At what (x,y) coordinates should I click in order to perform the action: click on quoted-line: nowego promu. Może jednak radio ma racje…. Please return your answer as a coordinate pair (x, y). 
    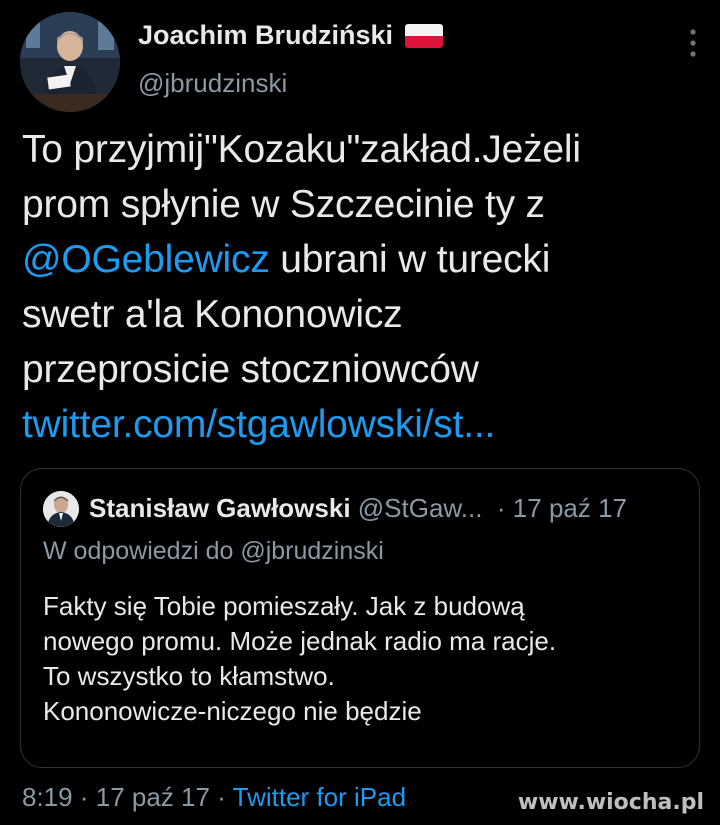
    Looking at the image, I should click on (300, 641).